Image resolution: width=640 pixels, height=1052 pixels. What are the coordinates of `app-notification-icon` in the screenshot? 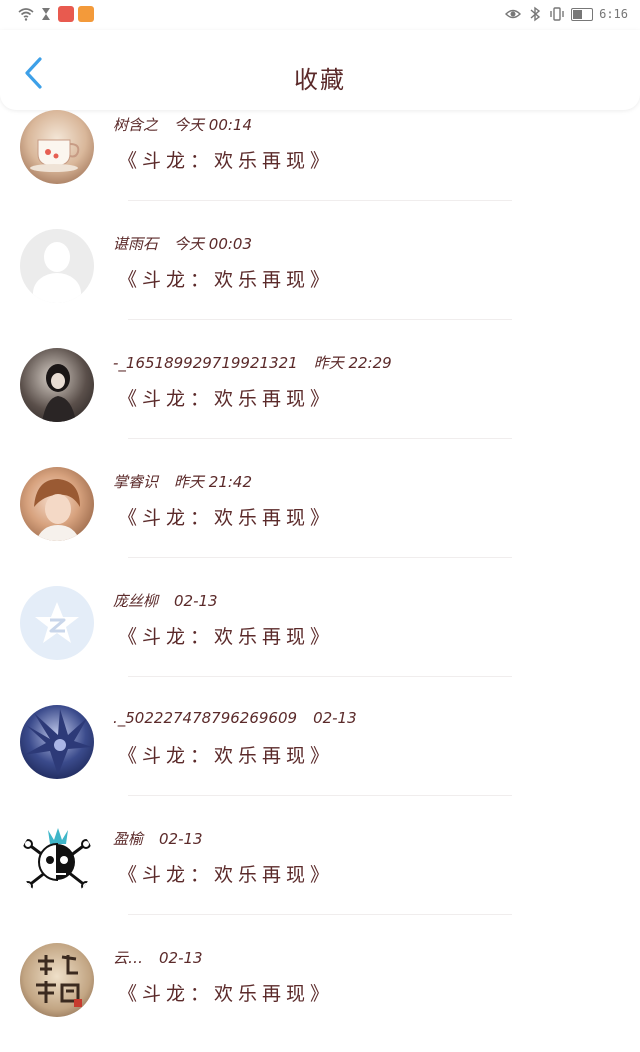 It's located at (66, 14).